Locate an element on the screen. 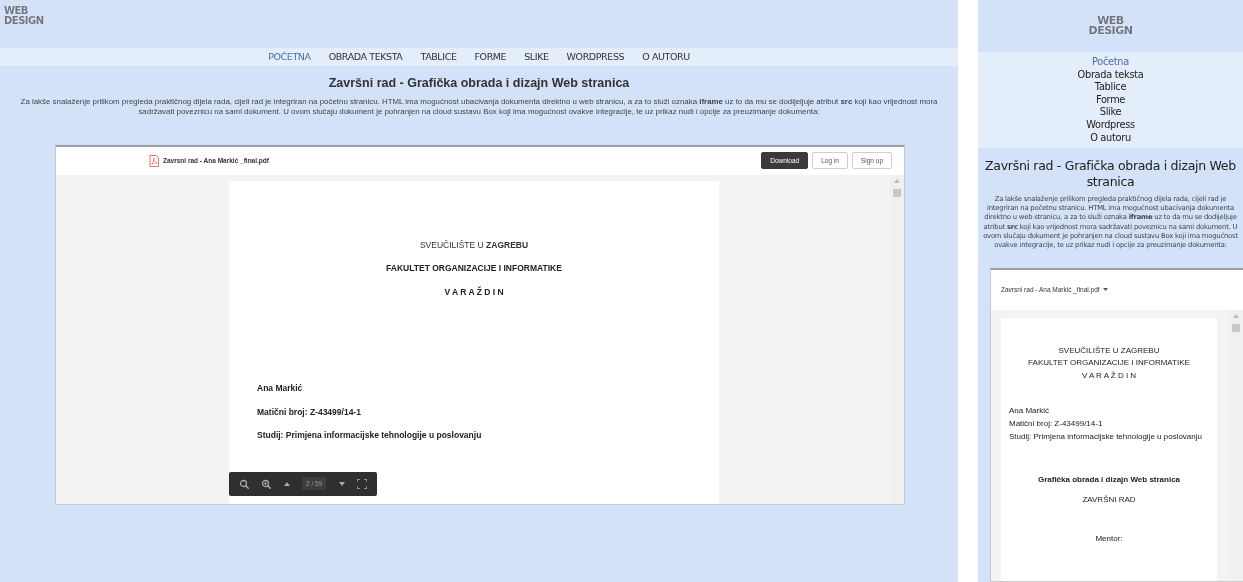  zoom-out-icon is located at coordinates (244, 483).